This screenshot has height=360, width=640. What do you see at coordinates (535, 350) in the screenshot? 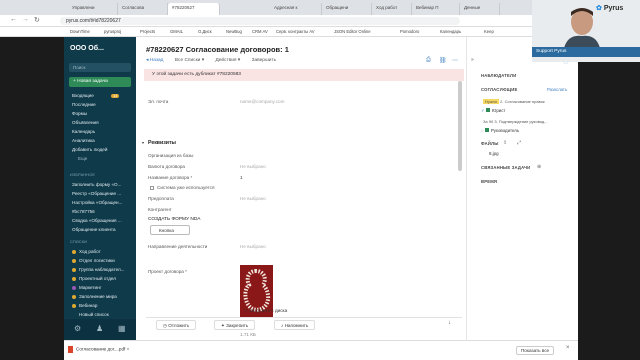
I see `show-all-button: Показать все` at bounding box center [535, 350].